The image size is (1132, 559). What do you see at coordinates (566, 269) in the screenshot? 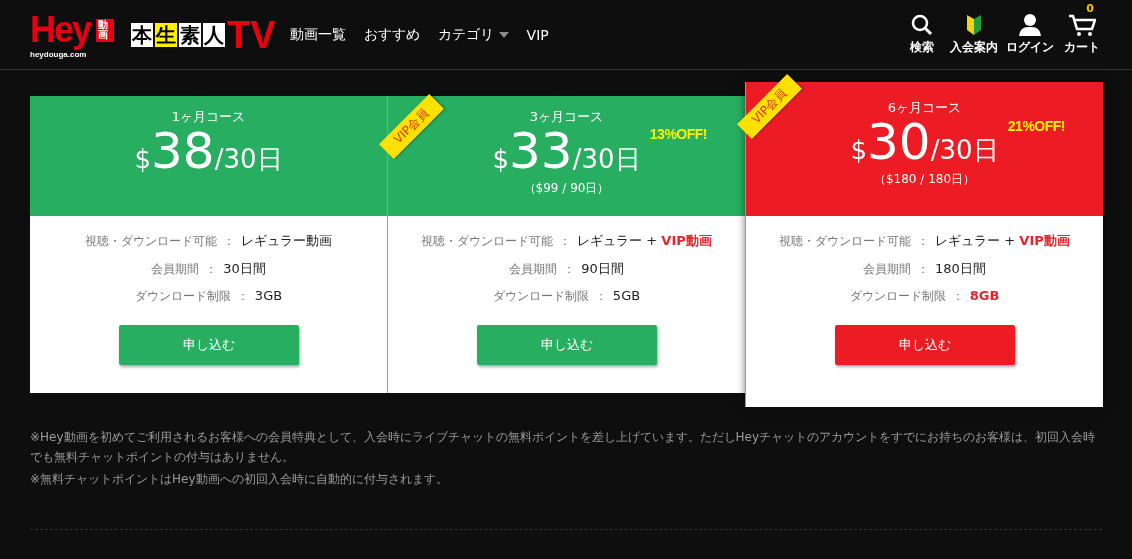
I see `plan-feature: 会員期間 ： 90日間` at bounding box center [566, 269].